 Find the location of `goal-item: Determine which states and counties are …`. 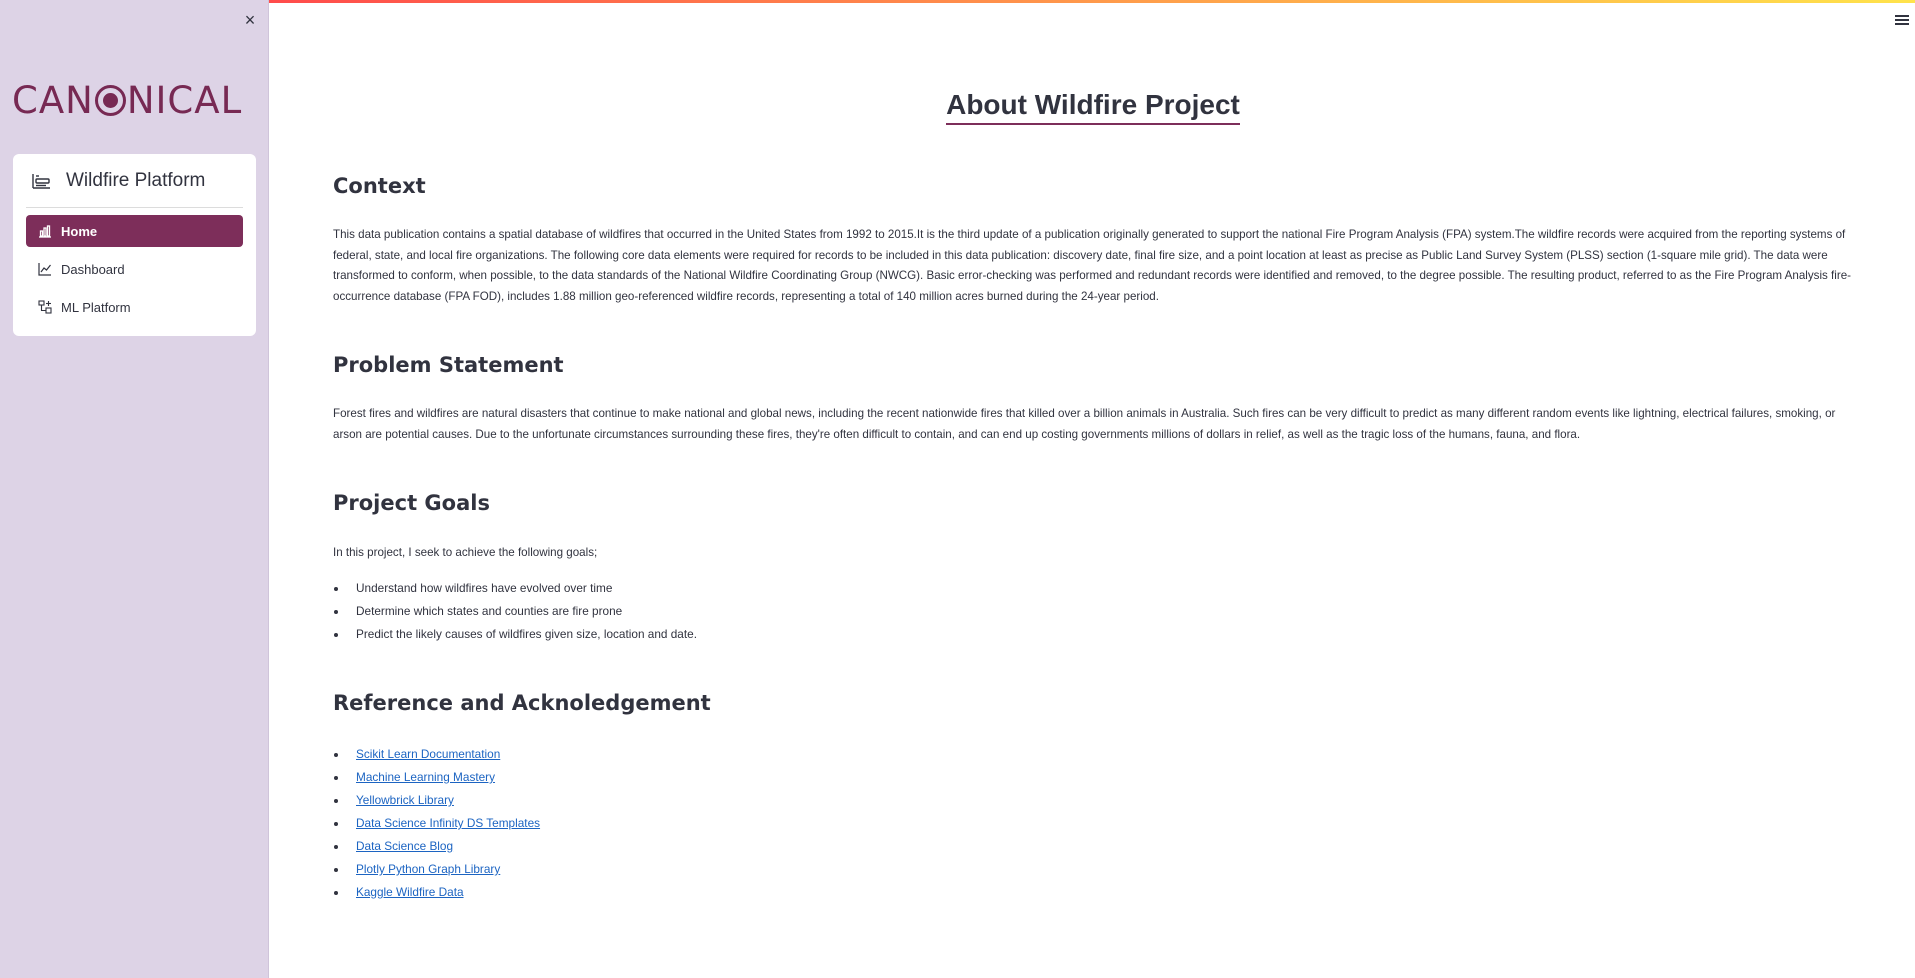

goal-item: Determine which states and counties are … is located at coordinates (515, 611).